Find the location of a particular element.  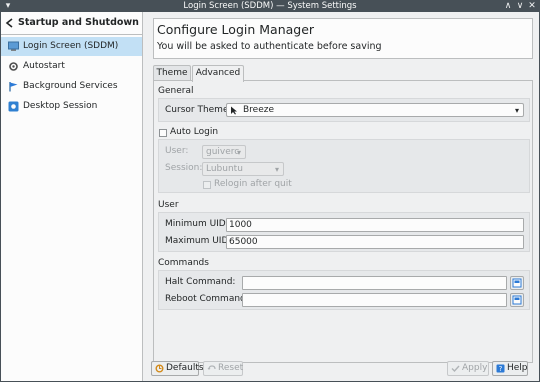

defaults-button: Defaults is located at coordinates (177, 368).